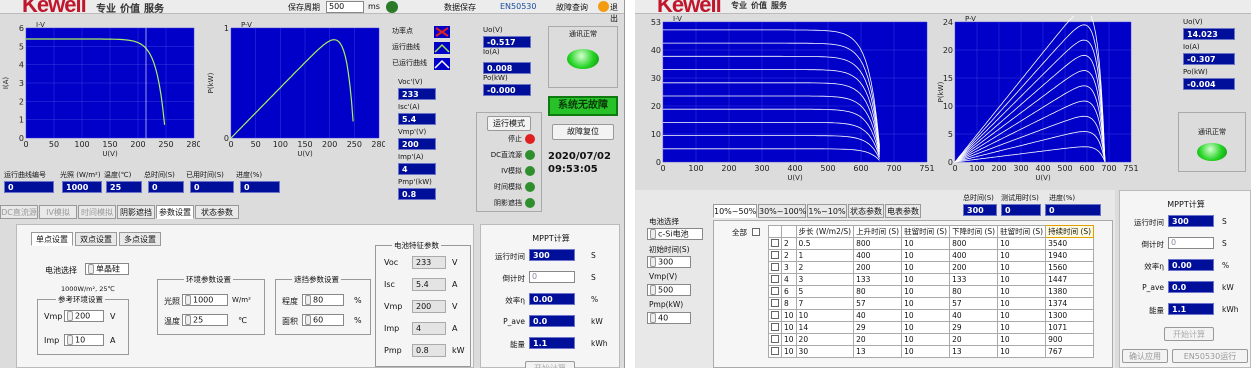  I want to click on ref-imp-input: 10, so click(84, 340).